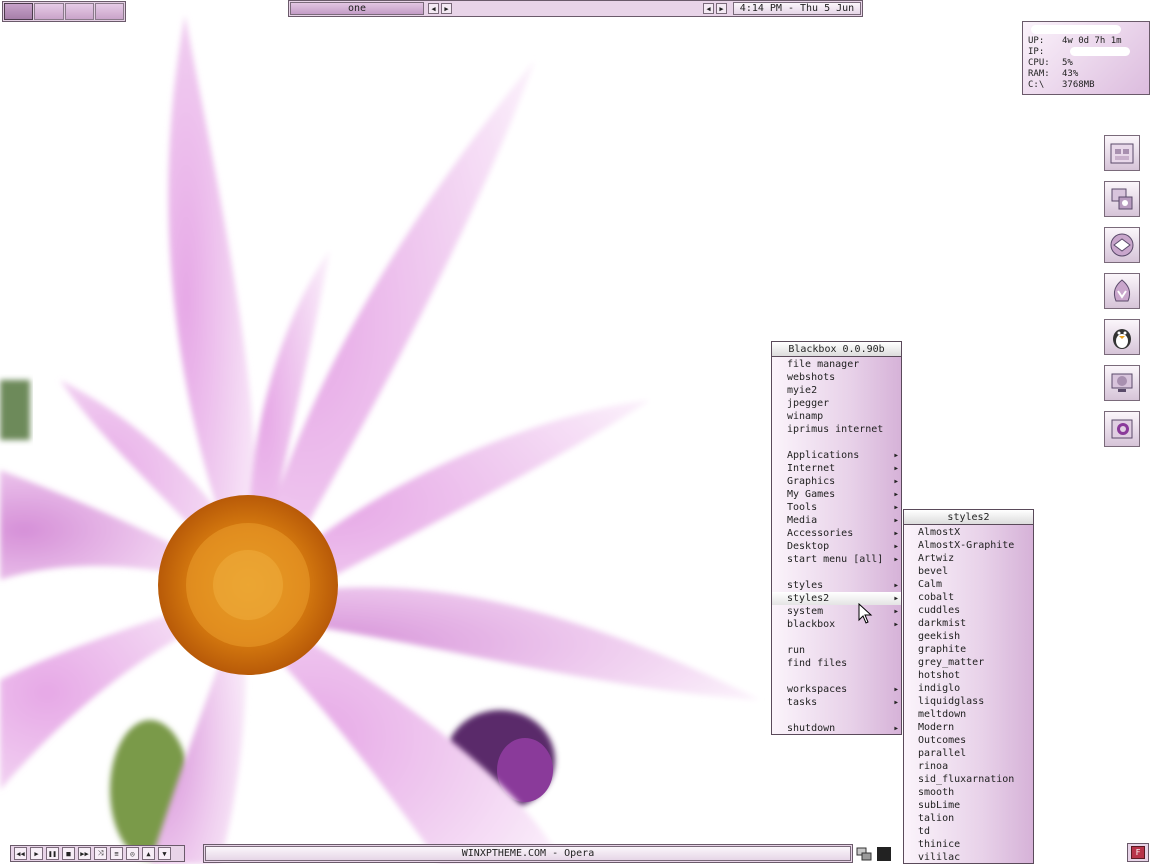 Image resolution: width=1152 pixels, height=864 pixels. I want to click on menu-item: styles ▶, so click(836, 585).